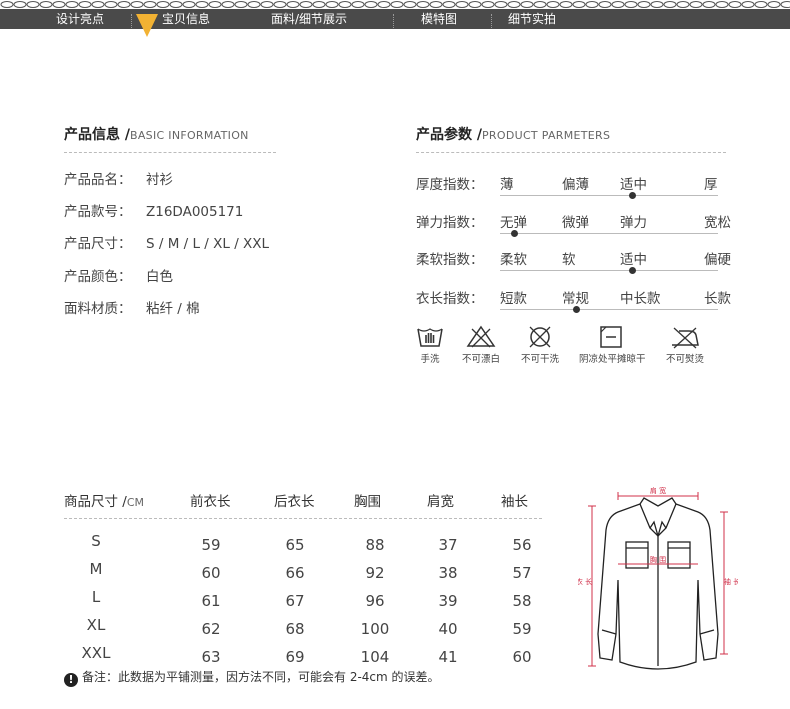 This screenshot has width=790, height=709. Describe the element at coordinates (439, 19) in the screenshot. I see `nav-item-model-photos: 模特图` at that location.